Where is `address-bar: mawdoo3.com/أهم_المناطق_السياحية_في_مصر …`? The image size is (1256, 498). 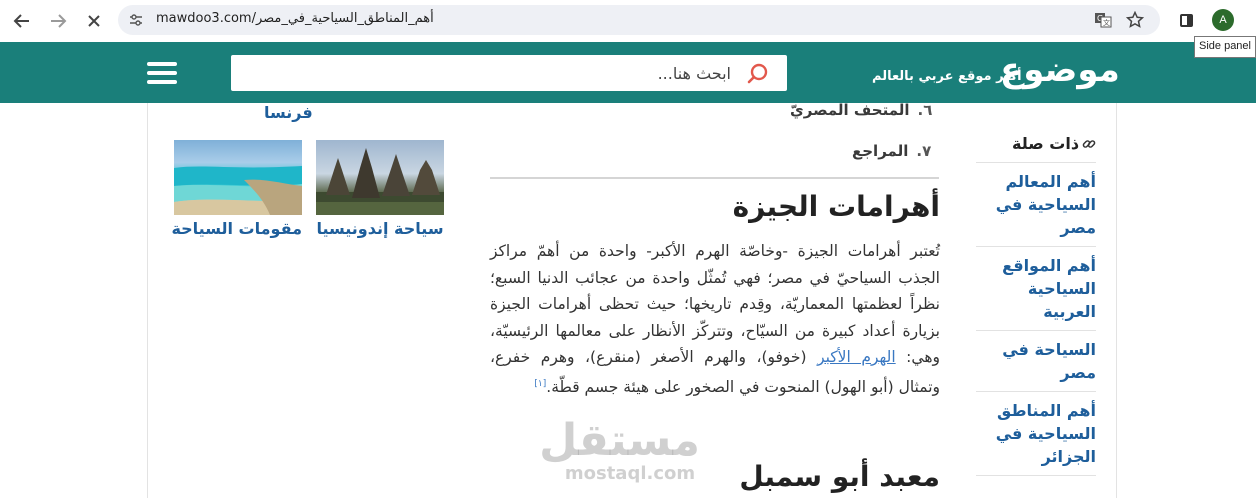 address-bar: mawdoo3.com/أهم_المناطق_السياحية_في_مصر … is located at coordinates (639, 20).